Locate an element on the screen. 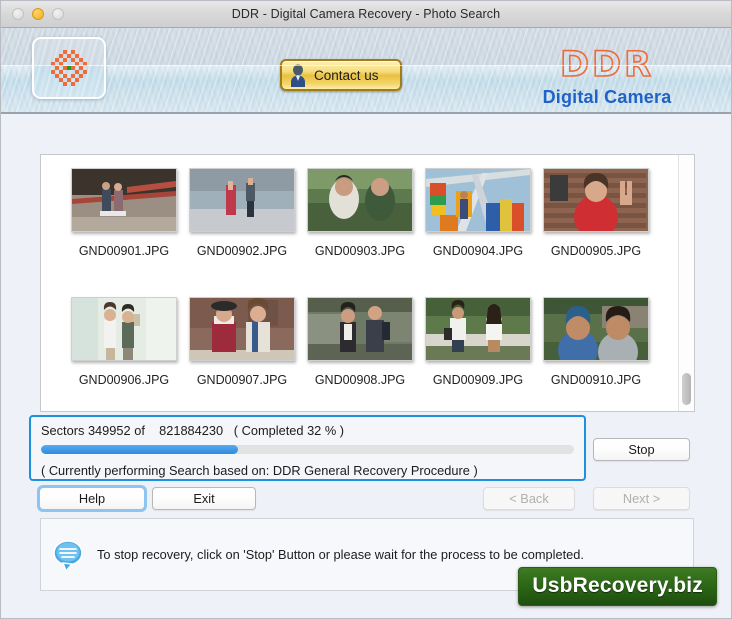 Image resolution: width=732 pixels, height=619 pixels. watermark-badge: UsbRecovery.biz is located at coordinates (617, 586).